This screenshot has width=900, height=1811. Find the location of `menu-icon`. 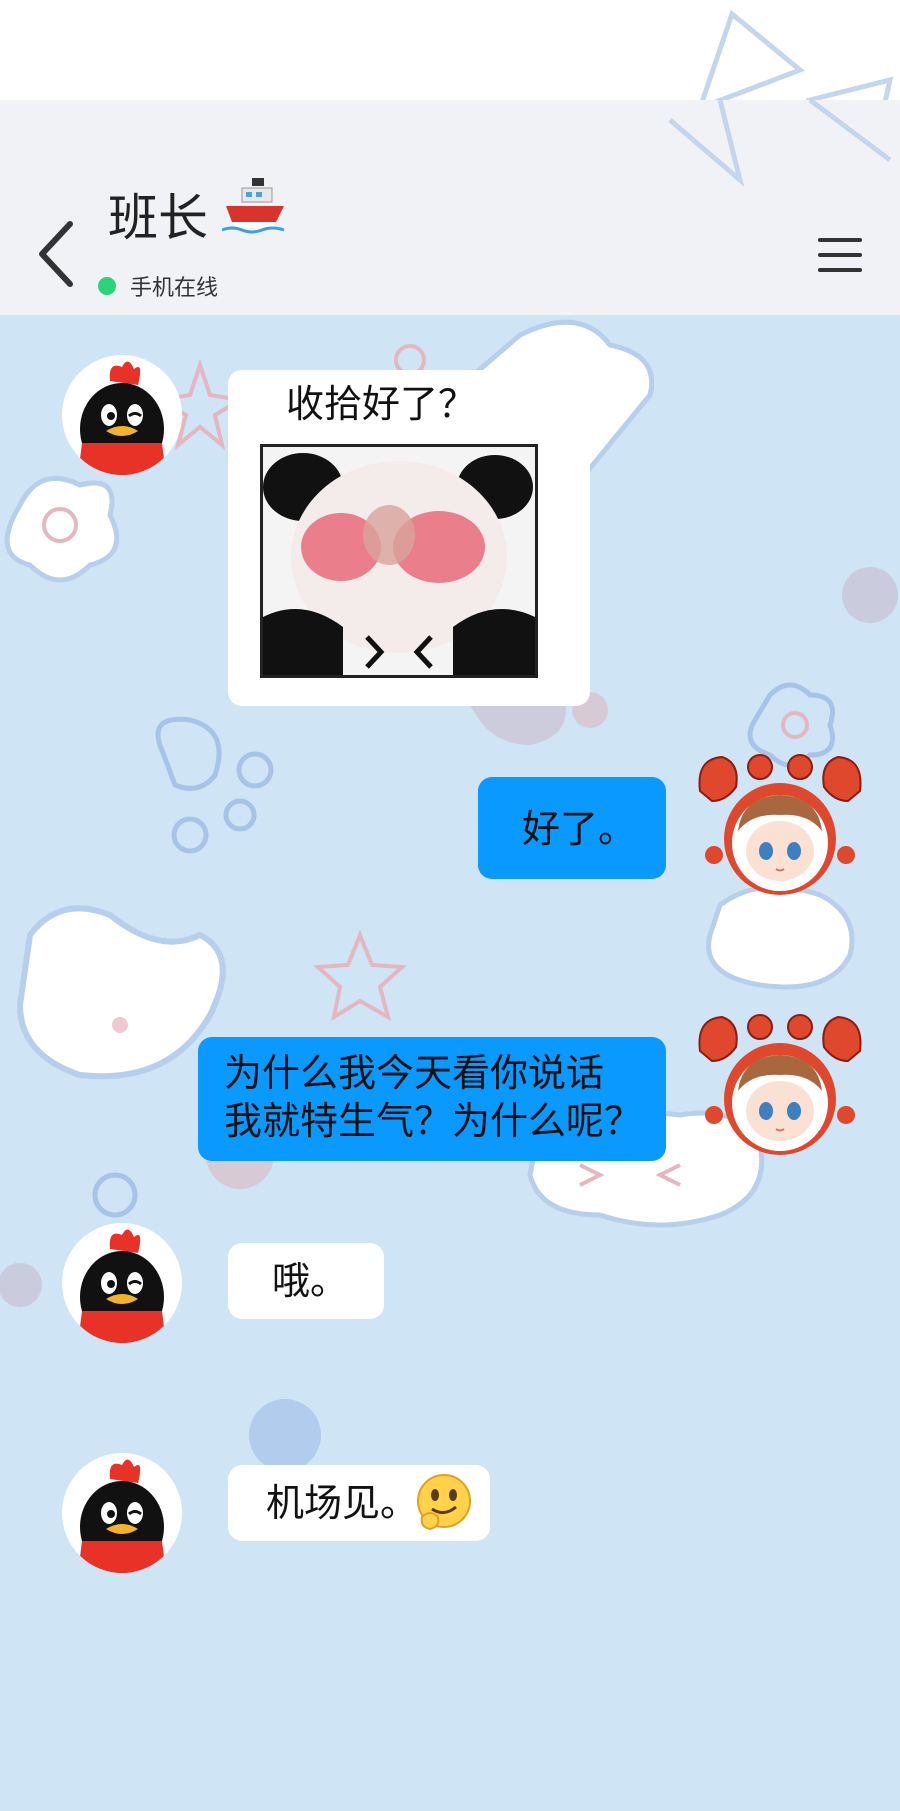

menu-icon is located at coordinates (840, 255).